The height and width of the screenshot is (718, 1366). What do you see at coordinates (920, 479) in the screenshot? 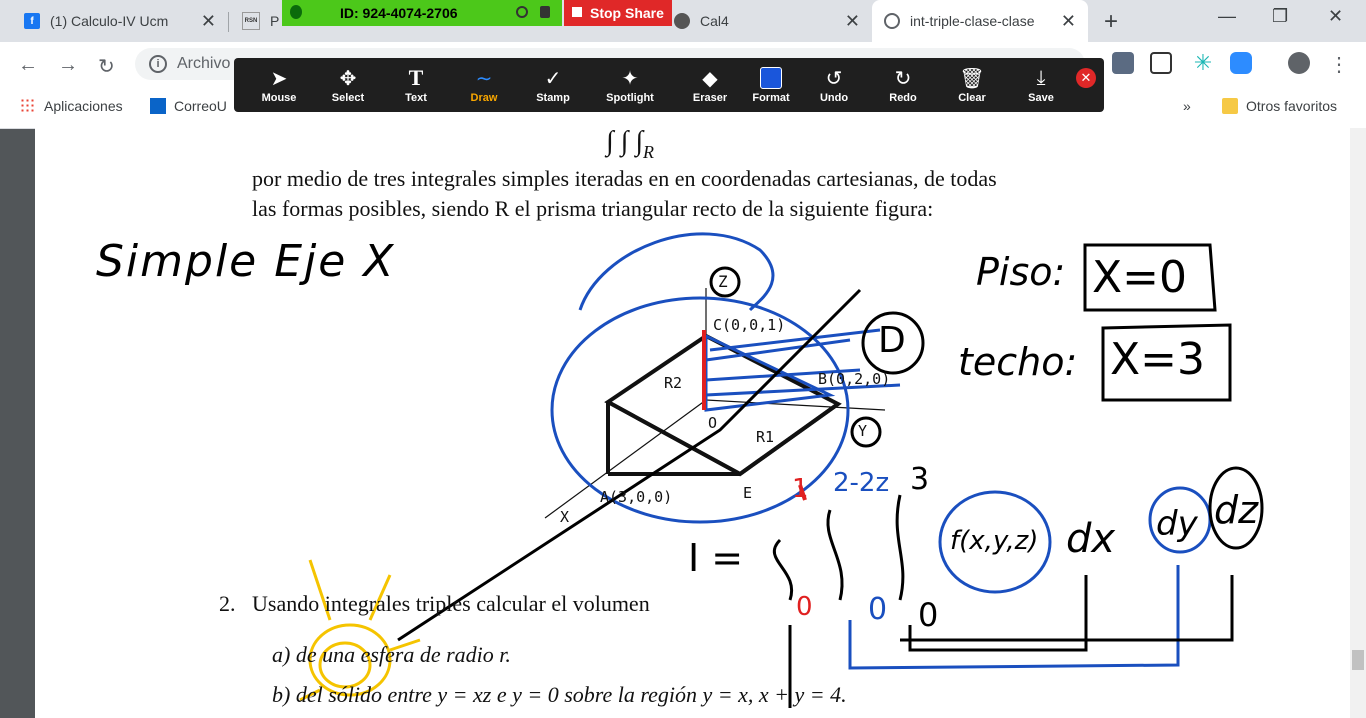
I see `note-upper-3: 3` at bounding box center [920, 479].